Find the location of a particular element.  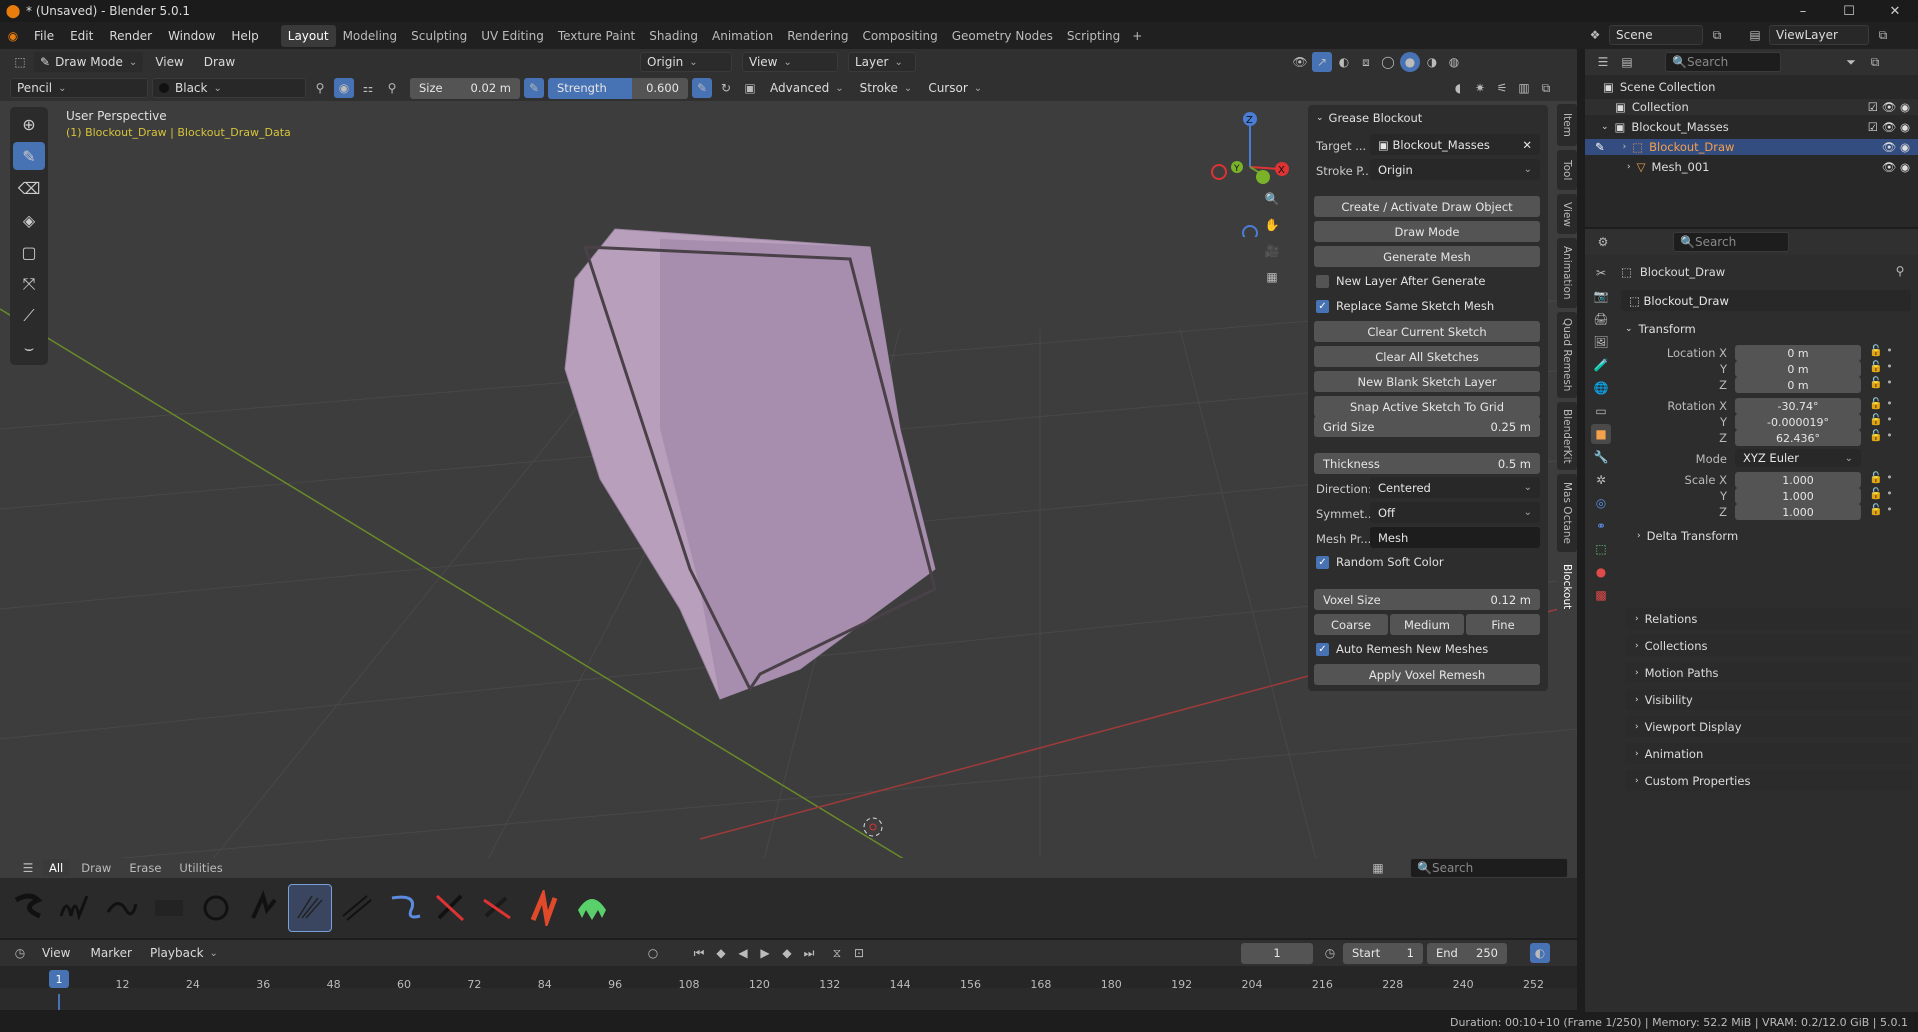

timeline-marker-menu: Marker is located at coordinates (110, 953).